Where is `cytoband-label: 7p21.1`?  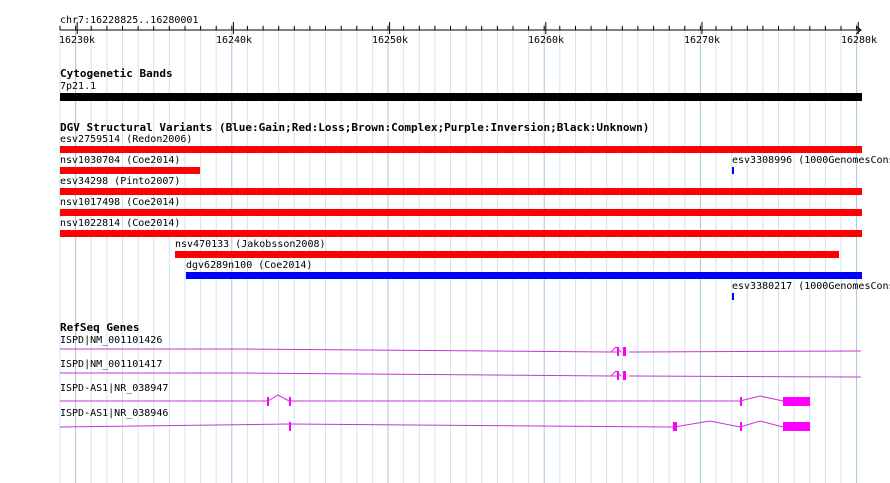
cytoband-label: 7p21.1 is located at coordinates (78, 86).